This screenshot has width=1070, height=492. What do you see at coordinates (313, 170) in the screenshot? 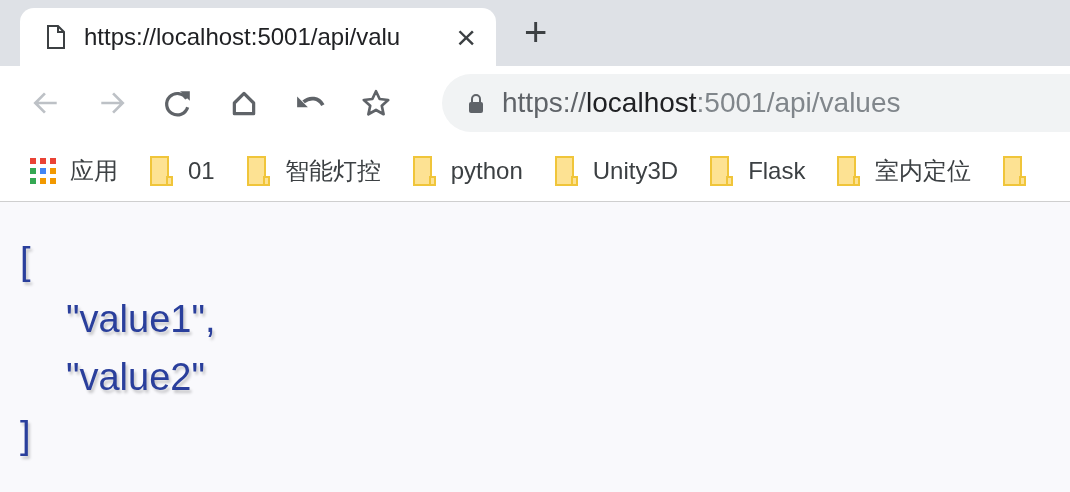
I see `bookmark-item: 智能灯控` at bounding box center [313, 170].